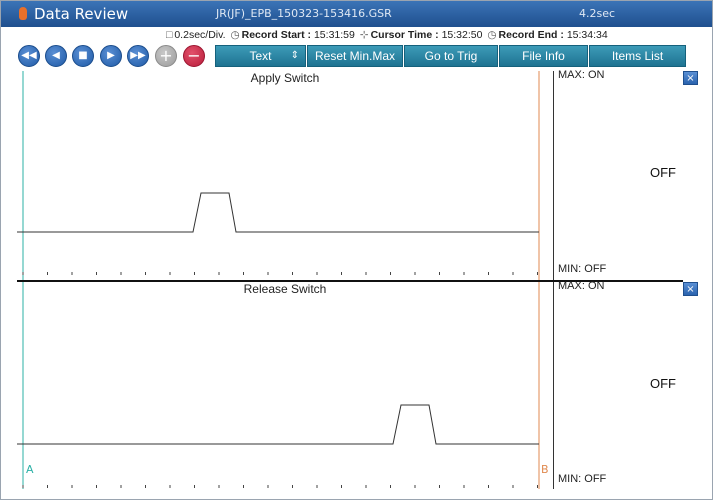 Image resolution: width=713 pixels, height=500 pixels. What do you see at coordinates (617, 174) in the screenshot?
I see `apply-switch-side: MAX: ON OFF MIN: OFF` at bounding box center [617, 174].